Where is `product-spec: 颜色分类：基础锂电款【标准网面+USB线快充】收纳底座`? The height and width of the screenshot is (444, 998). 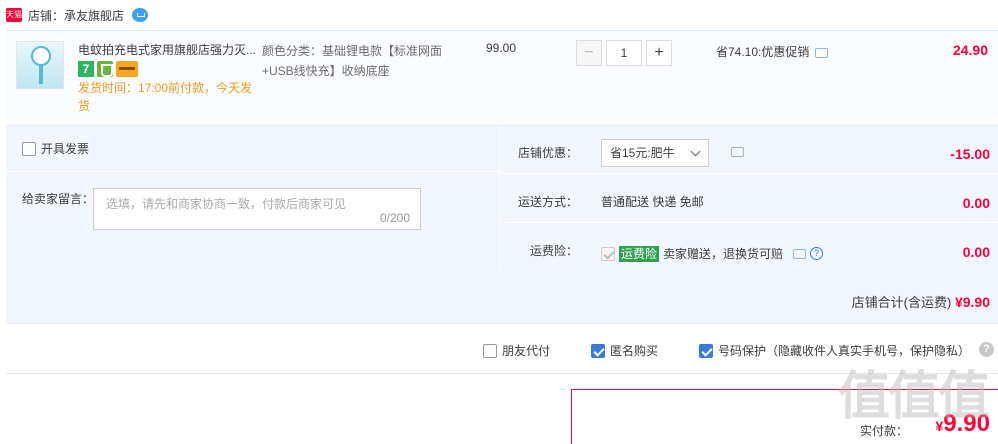 product-spec: 颜色分类：基础锂电款【标准网面+USB线快充】收纳底座 is located at coordinates (352, 61).